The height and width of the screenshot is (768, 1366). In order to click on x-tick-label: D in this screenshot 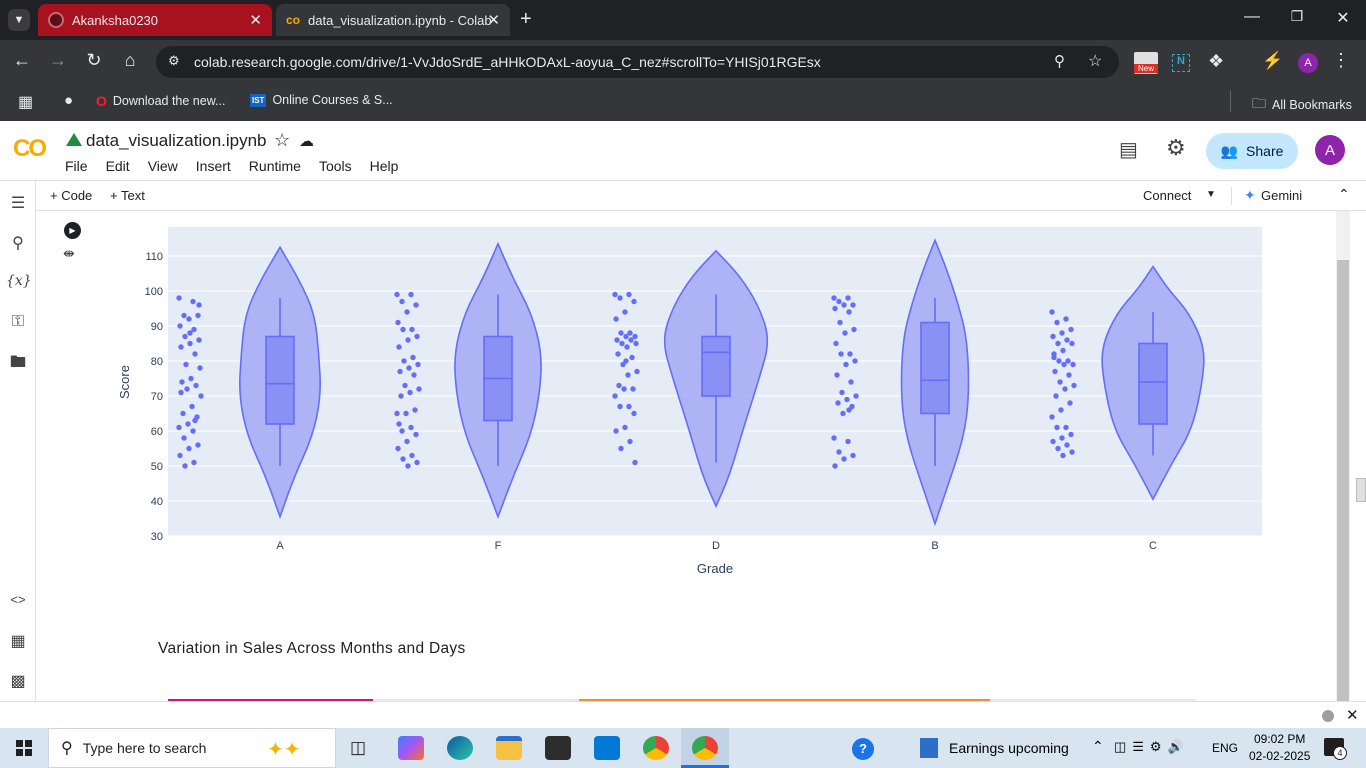, I will do `click(716, 546)`.